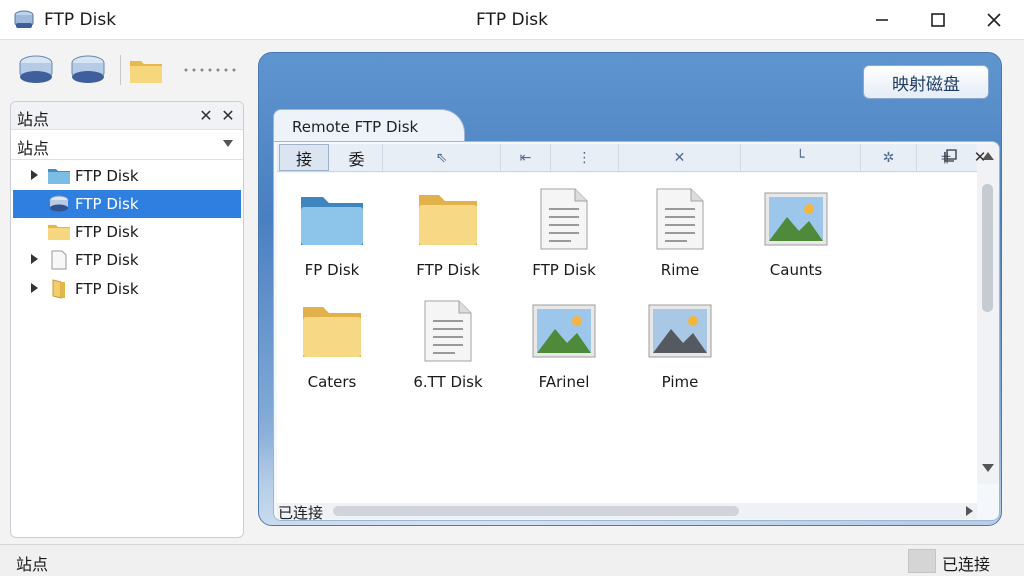  I want to click on toolbar-separator, so click(120, 70).